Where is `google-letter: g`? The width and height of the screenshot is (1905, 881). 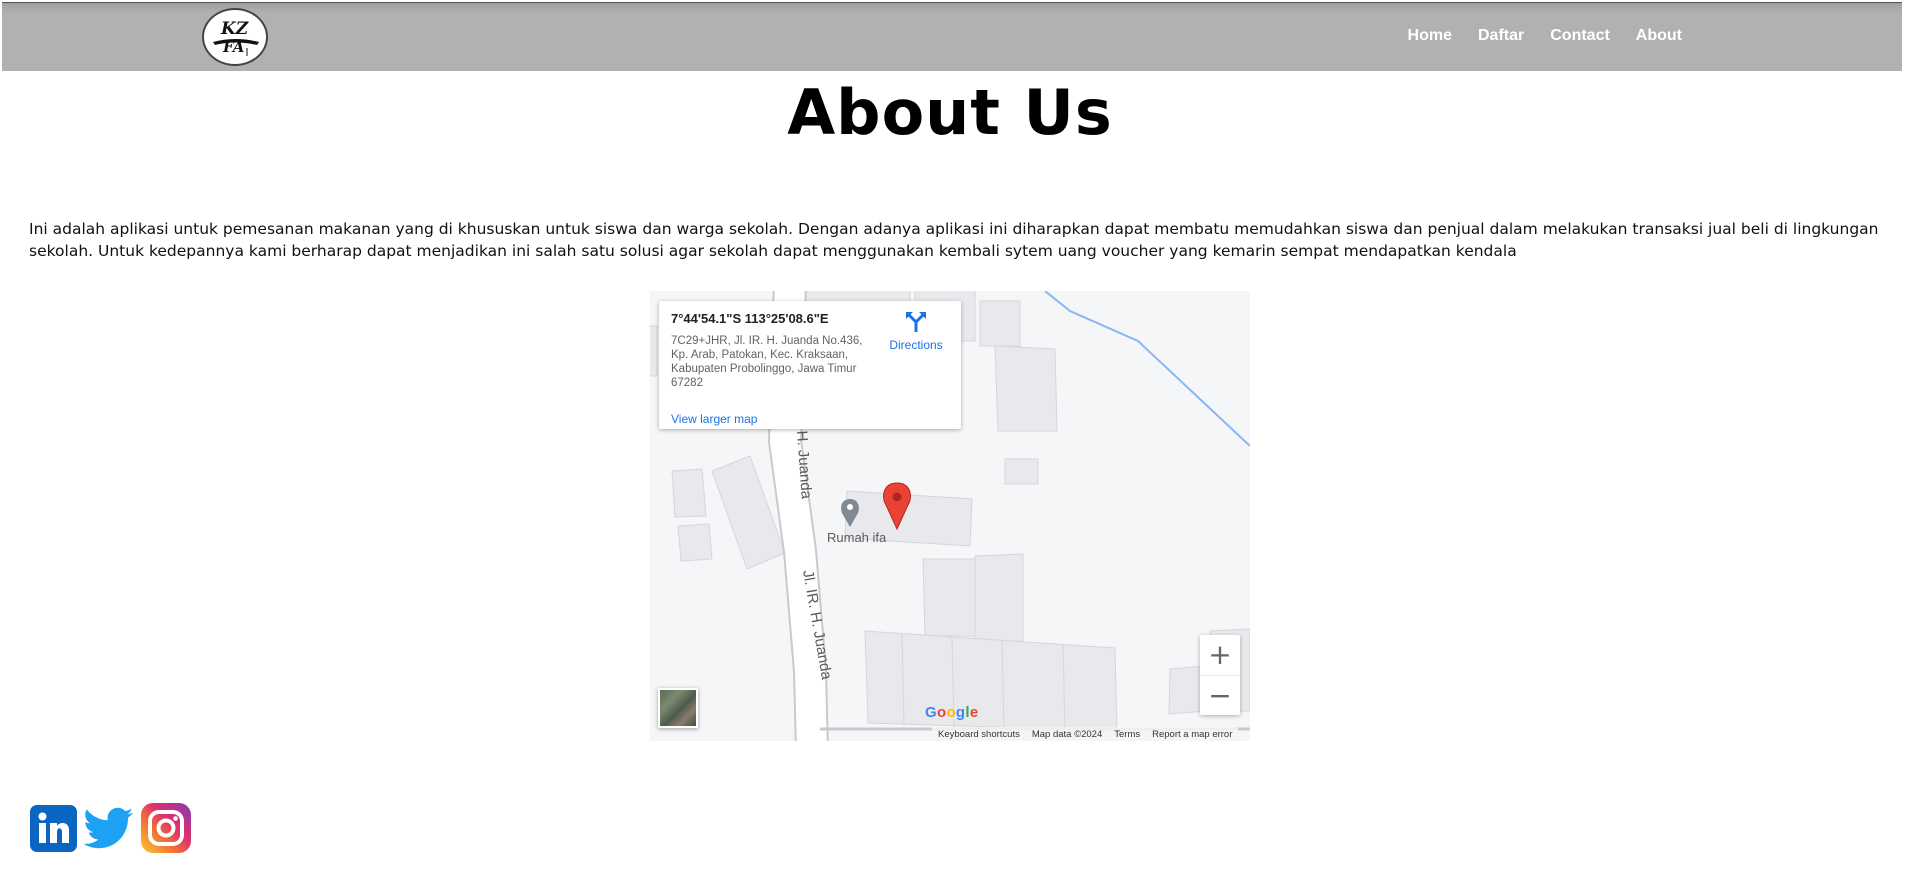
google-letter: g is located at coordinates (960, 712).